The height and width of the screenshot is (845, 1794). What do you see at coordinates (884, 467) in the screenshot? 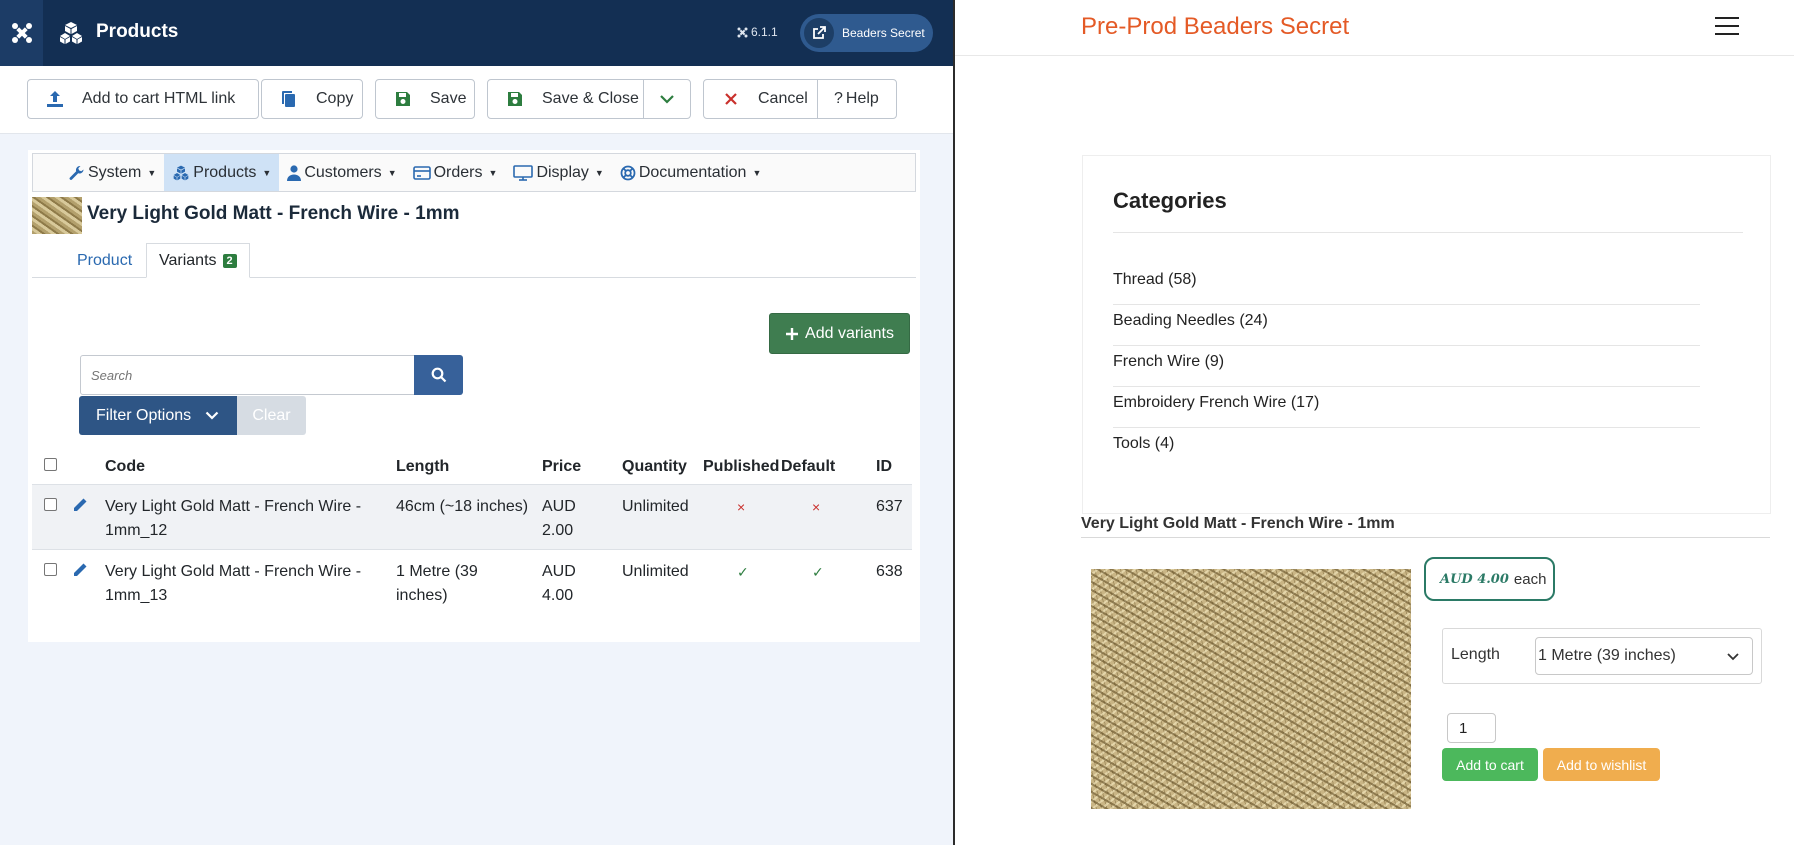
I see `col-id: ID` at bounding box center [884, 467].